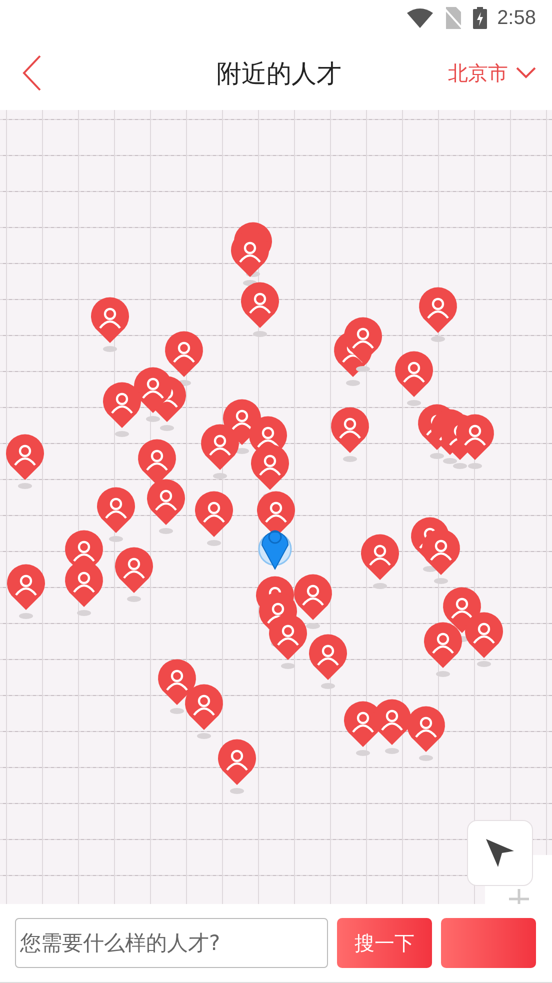 The width and height of the screenshot is (552, 983). I want to click on no-sim-icon, so click(453, 18).